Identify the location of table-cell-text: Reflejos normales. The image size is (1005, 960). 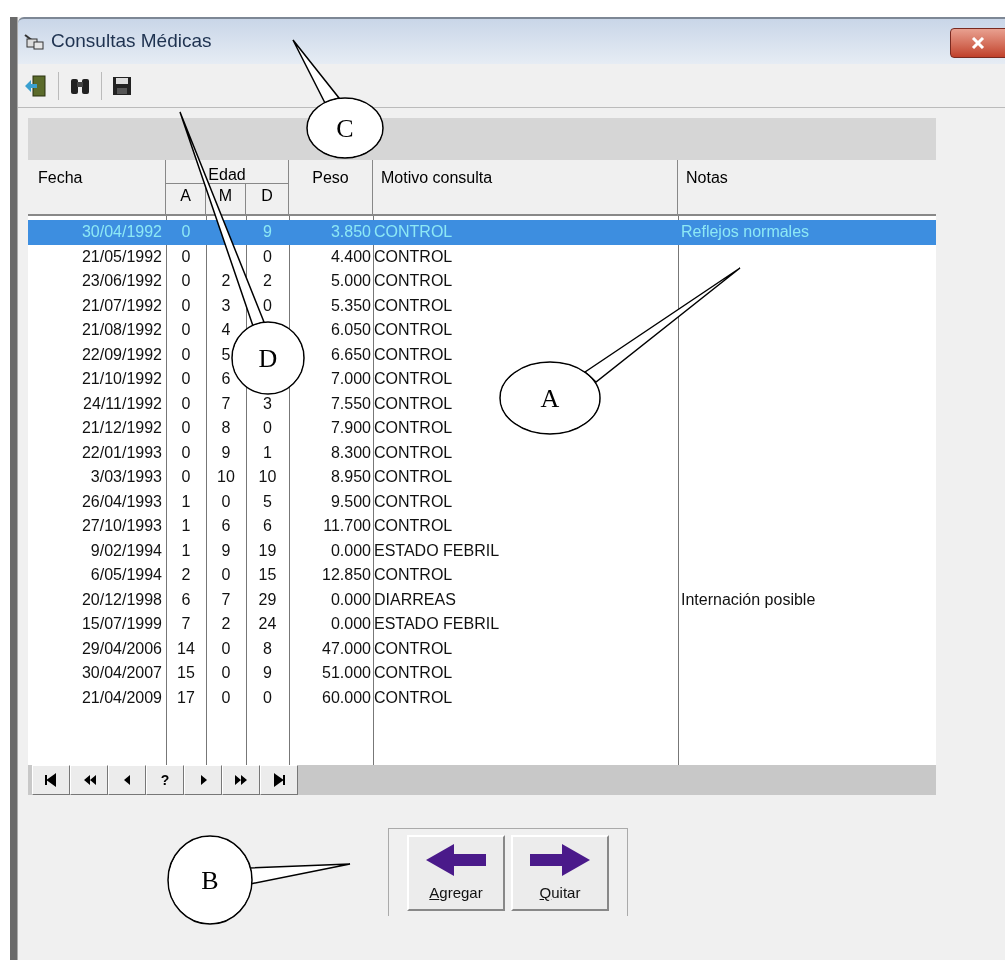
(745, 232).